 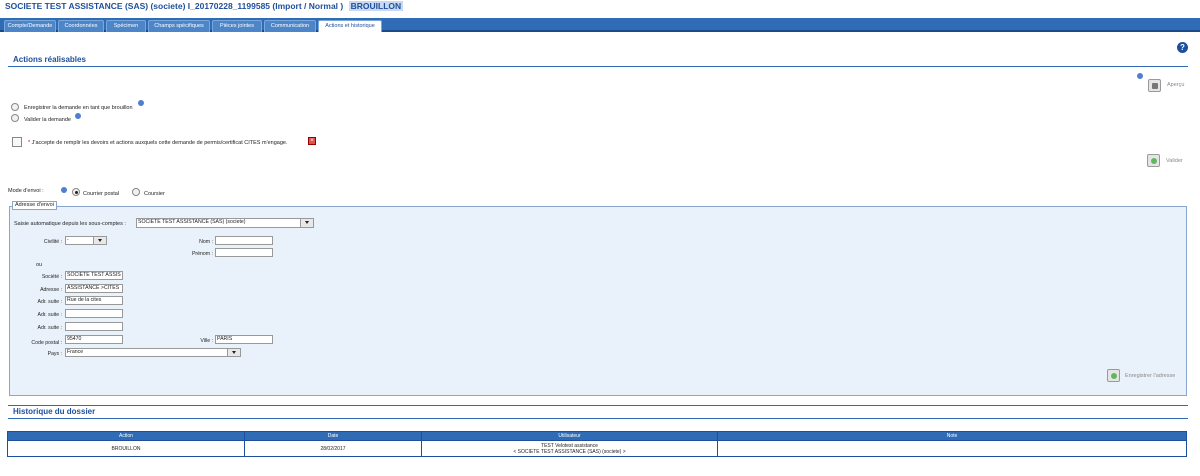 I want to click on tab-specimen: Spécimen, so click(x=126, y=26).